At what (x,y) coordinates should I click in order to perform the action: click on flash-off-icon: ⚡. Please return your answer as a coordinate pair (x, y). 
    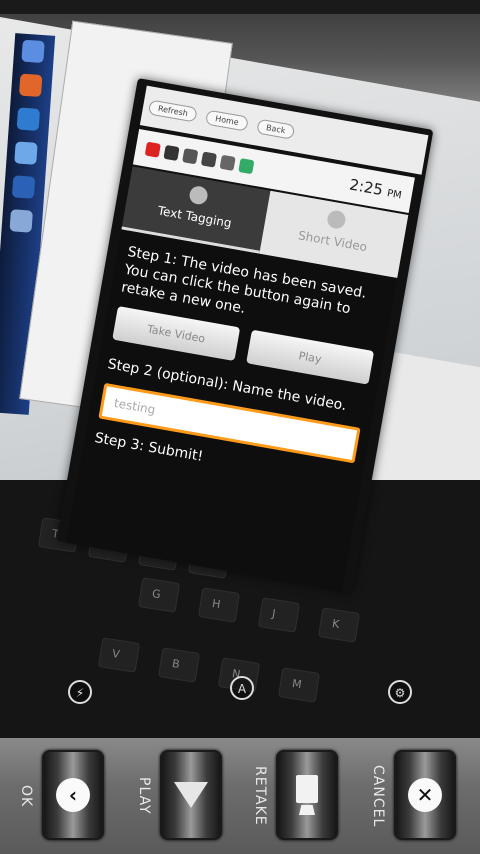
    Looking at the image, I should click on (80, 692).